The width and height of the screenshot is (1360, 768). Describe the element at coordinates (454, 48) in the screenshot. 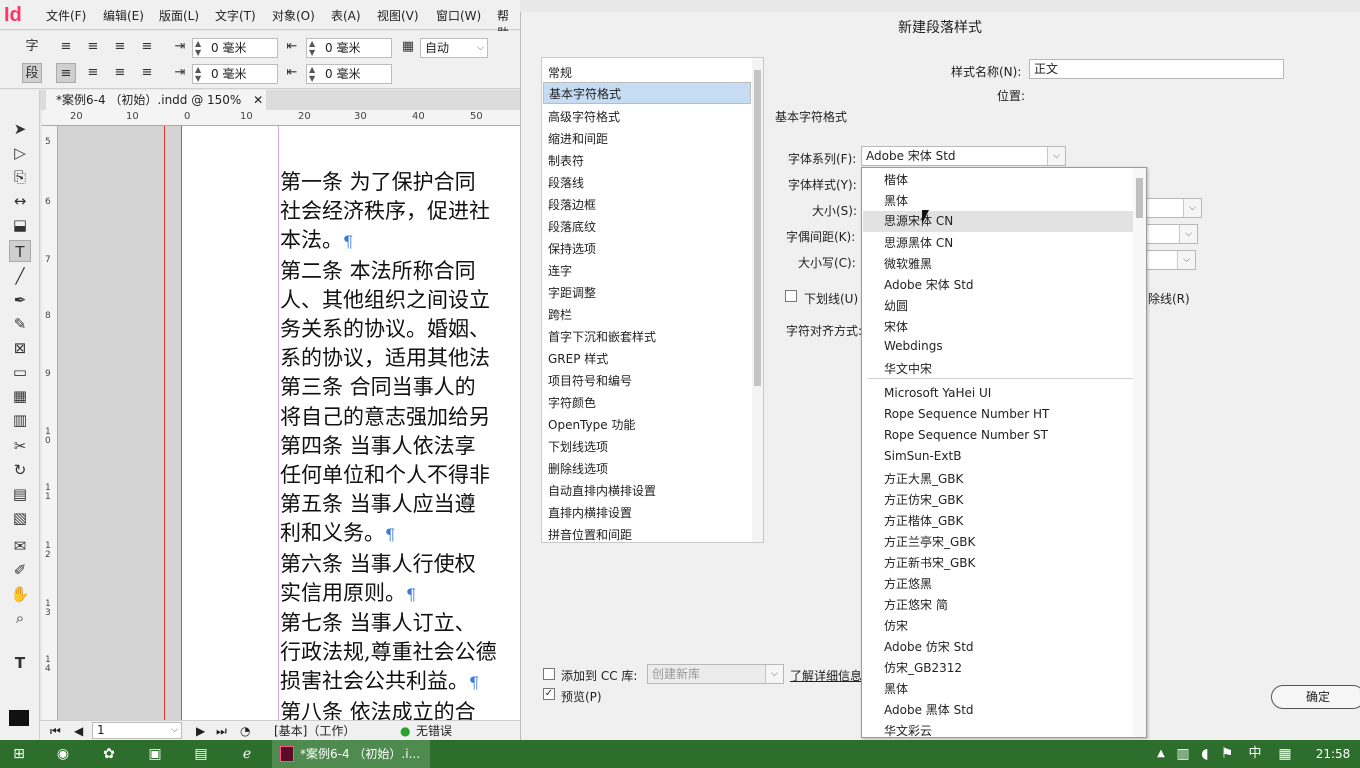

I see `leading-select: 自动 ⌵` at that location.